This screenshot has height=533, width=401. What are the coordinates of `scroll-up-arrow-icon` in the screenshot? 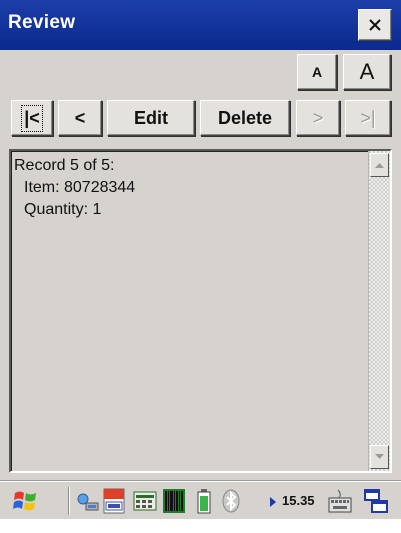 It's located at (379, 165).